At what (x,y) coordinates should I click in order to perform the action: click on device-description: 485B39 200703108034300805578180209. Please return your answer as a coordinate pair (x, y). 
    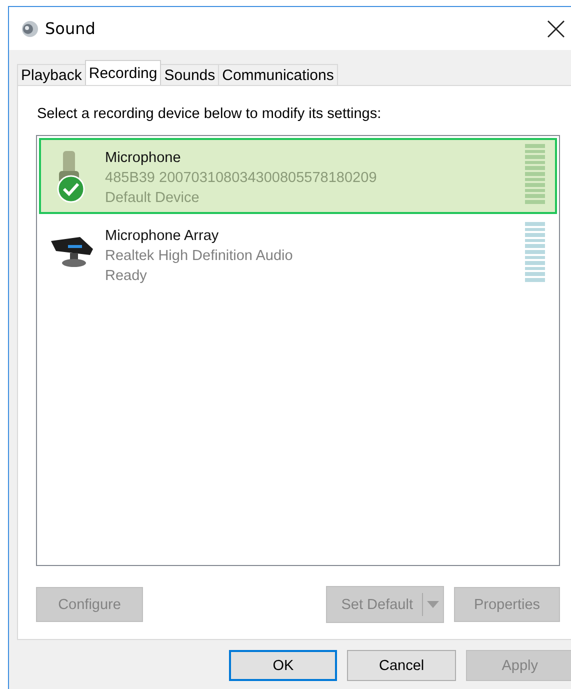
    Looking at the image, I should click on (241, 178).